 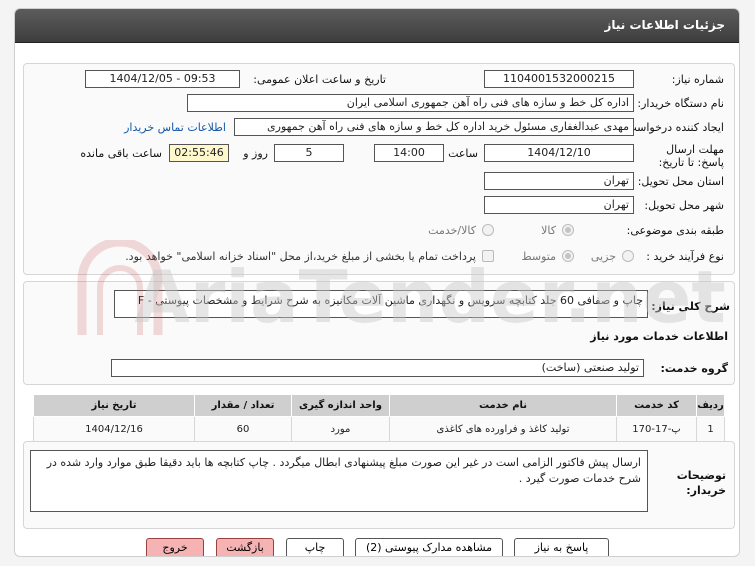 What do you see at coordinates (559, 153) in the screenshot?
I see `deadline-date-field: 1404/12/10` at bounding box center [559, 153].